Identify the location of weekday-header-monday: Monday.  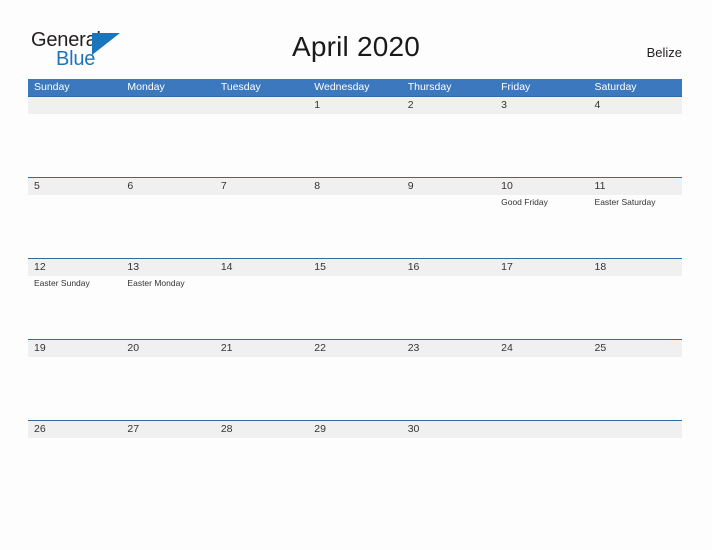
(146, 87).